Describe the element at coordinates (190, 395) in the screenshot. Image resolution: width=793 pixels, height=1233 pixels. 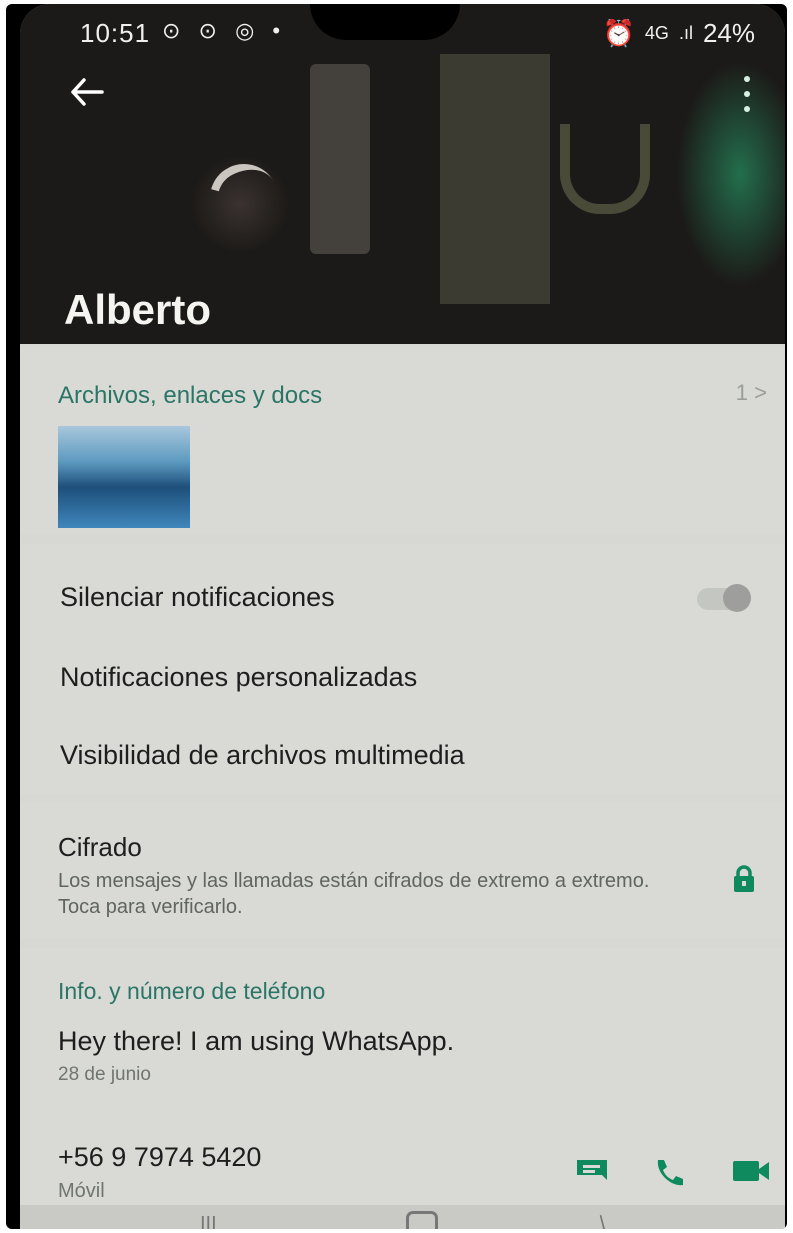
I see `media-section-title: Archivos, enlaces y docs` at that location.